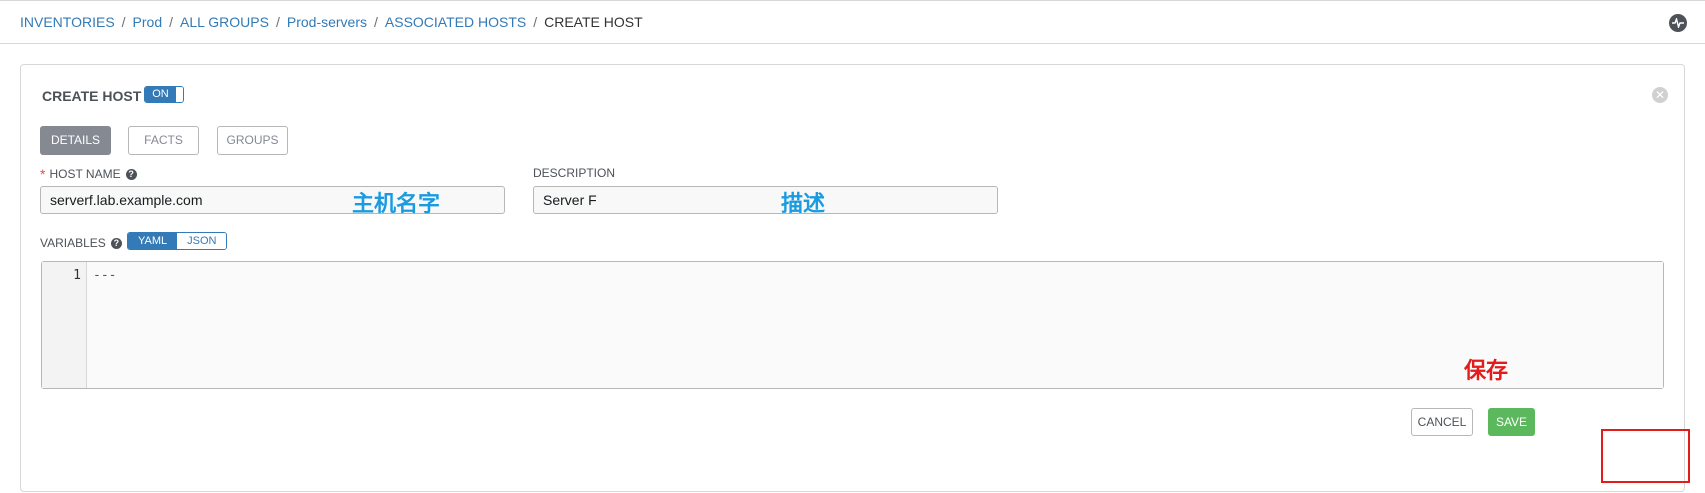 Image resolution: width=1705 pixels, height=493 pixels. I want to click on annotation-host-name: 主机名字, so click(396, 204).